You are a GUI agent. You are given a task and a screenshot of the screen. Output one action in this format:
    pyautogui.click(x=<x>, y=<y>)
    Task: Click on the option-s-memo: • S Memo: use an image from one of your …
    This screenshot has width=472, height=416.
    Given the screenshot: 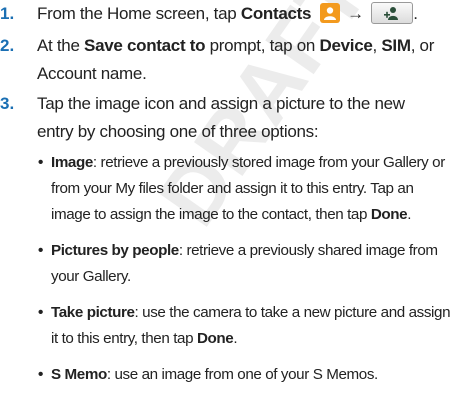 What is the action you would take?
    pyautogui.click(x=253, y=375)
    